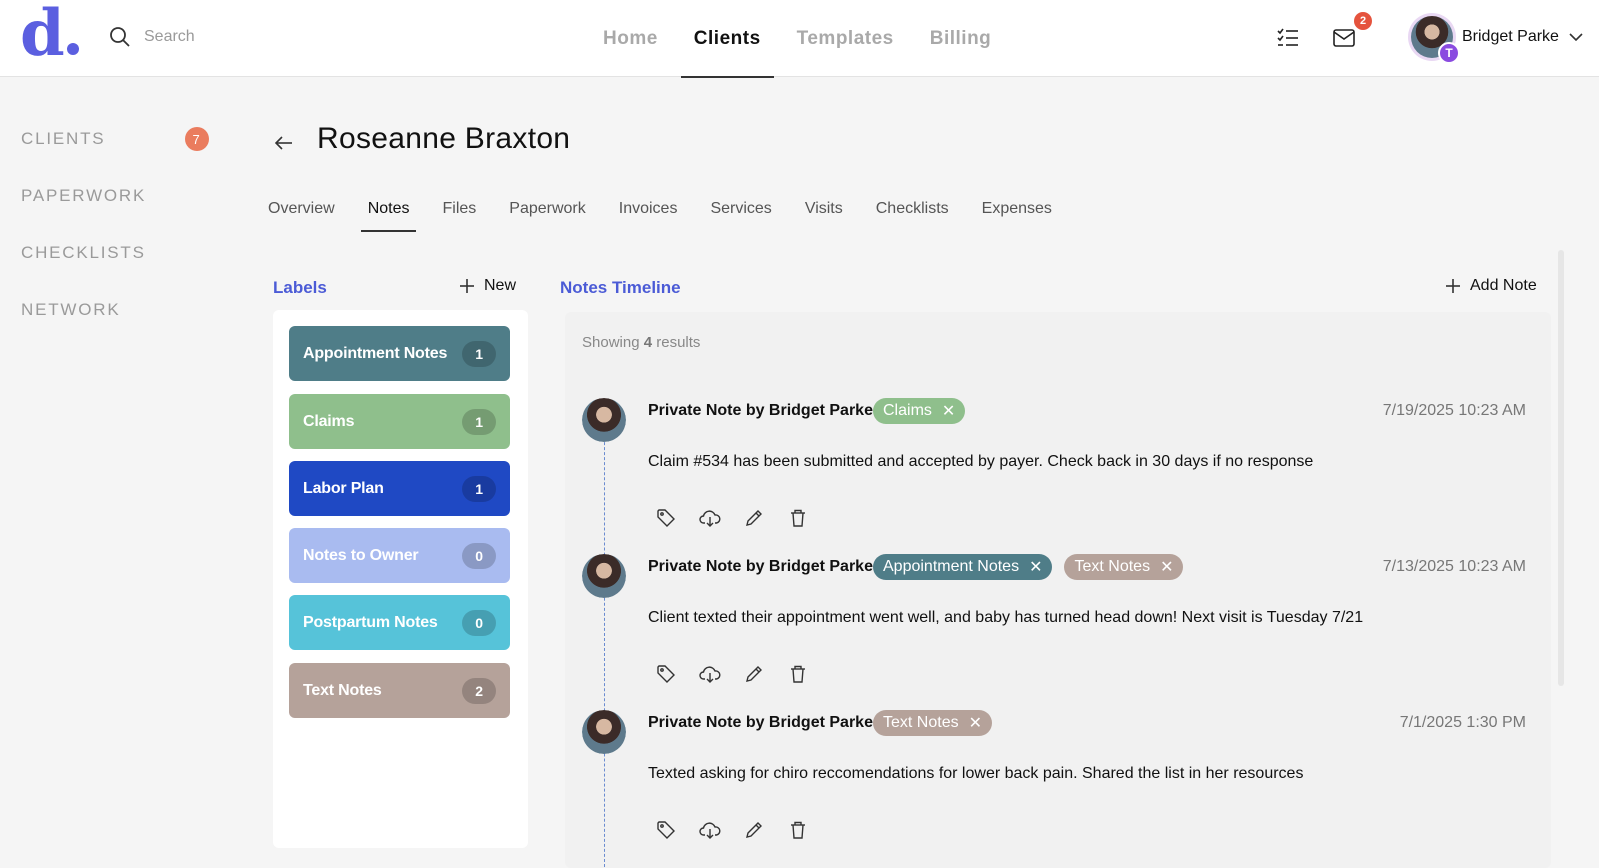 The width and height of the screenshot is (1599, 868). I want to click on tab-invoices: Invoices, so click(648, 211).